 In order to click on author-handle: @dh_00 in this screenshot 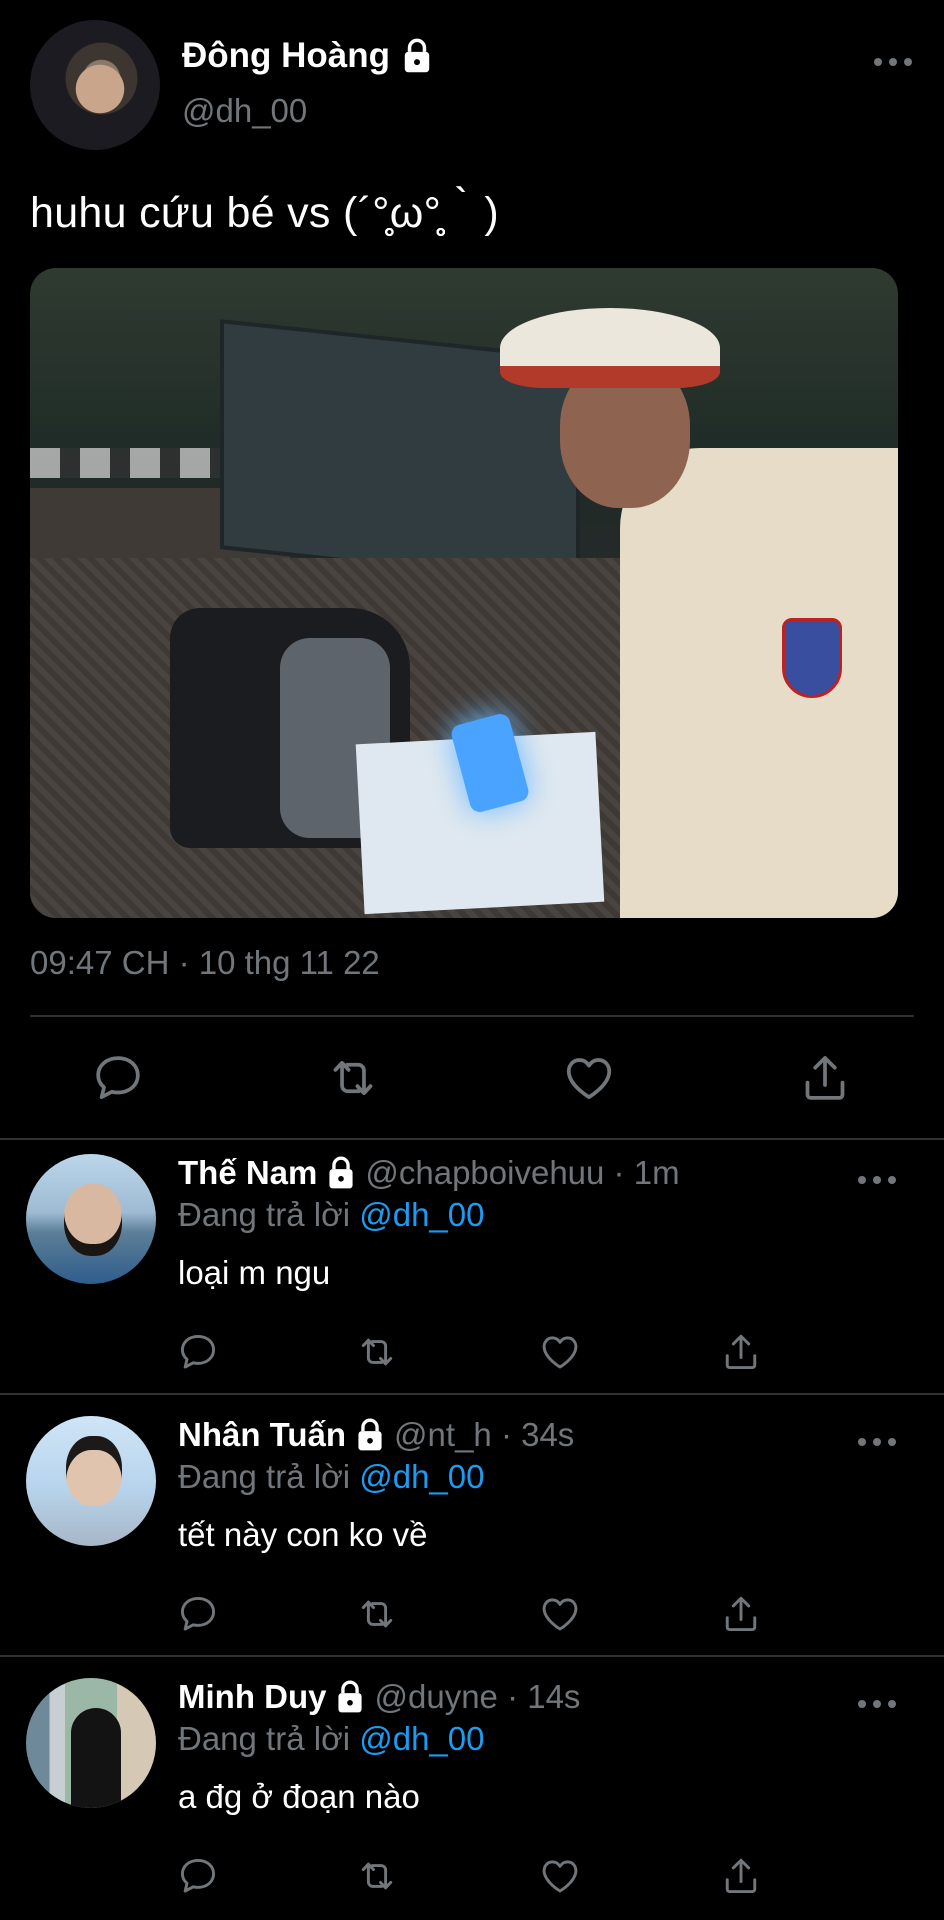, I will do `click(244, 111)`.